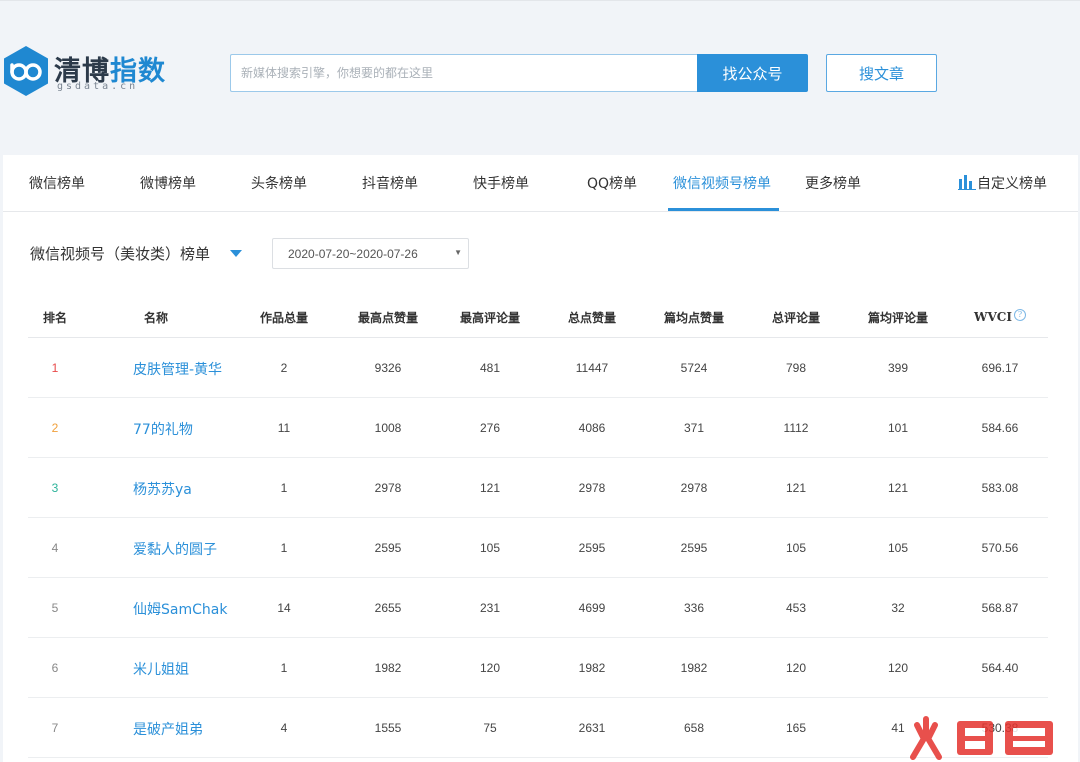 The width and height of the screenshot is (1080, 762). Describe the element at coordinates (284, 368) in the screenshot. I see `cell-works: 2` at that location.